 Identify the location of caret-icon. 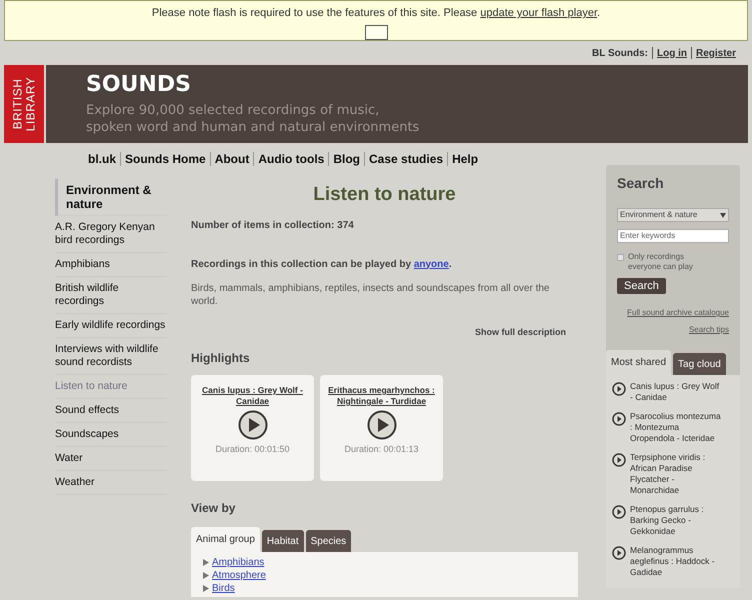
(723, 215).